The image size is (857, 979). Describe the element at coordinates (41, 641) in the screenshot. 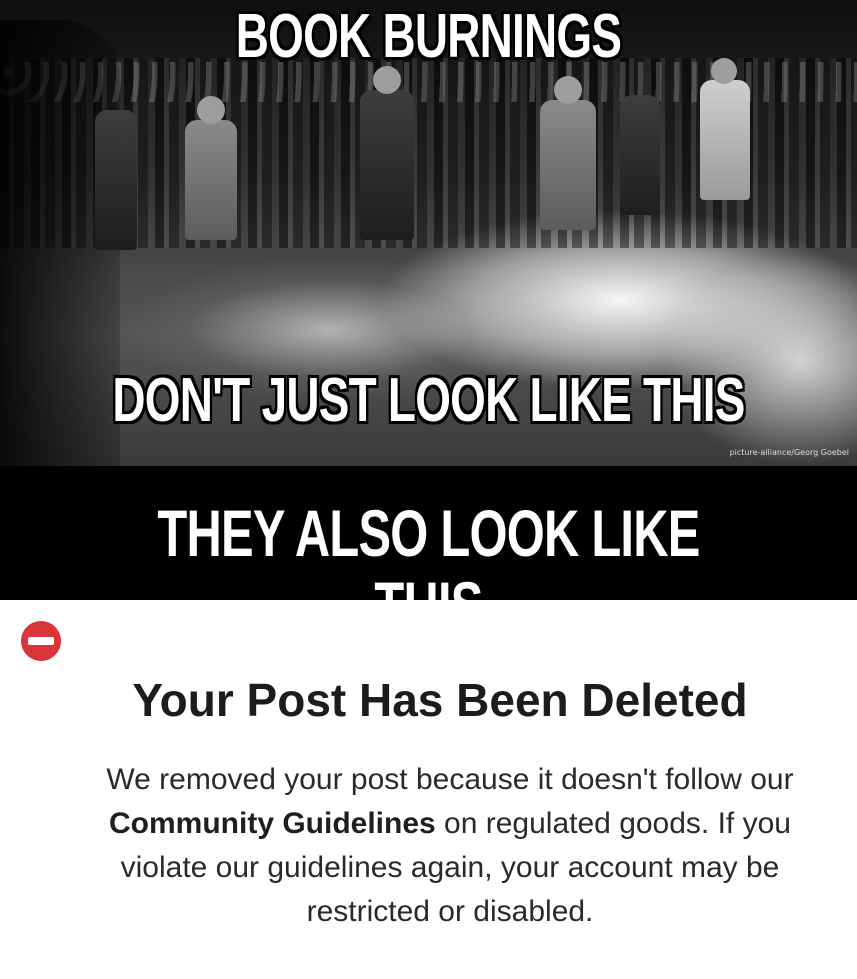

I see `no-entry-icon` at that location.